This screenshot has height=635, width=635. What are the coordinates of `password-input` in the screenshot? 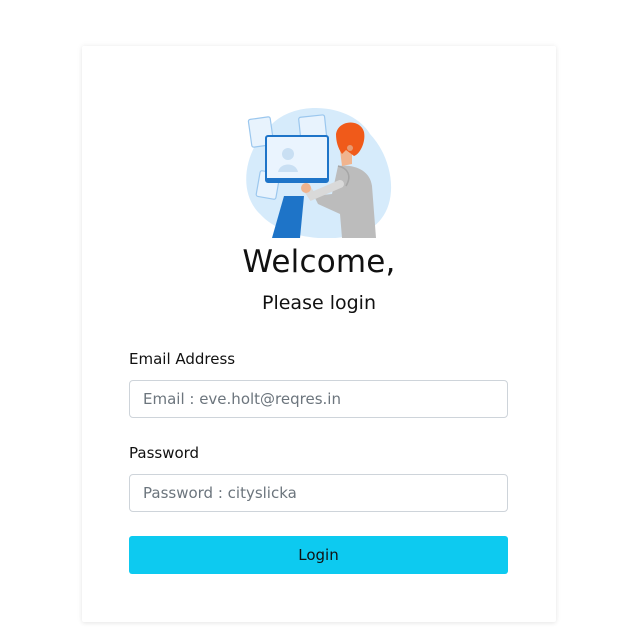 It's located at (318, 493).